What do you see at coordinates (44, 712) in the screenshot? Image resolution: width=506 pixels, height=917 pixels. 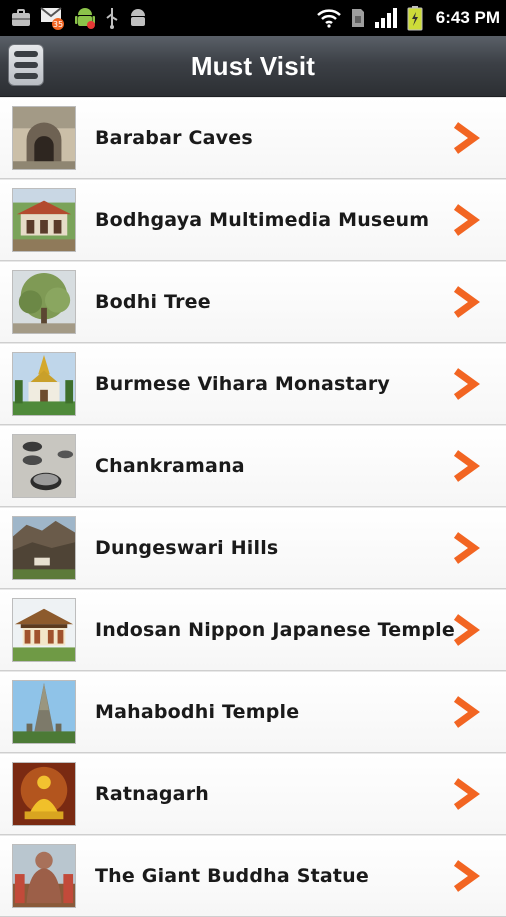 I see `mahabodhi-temple-thumbnail` at bounding box center [44, 712].